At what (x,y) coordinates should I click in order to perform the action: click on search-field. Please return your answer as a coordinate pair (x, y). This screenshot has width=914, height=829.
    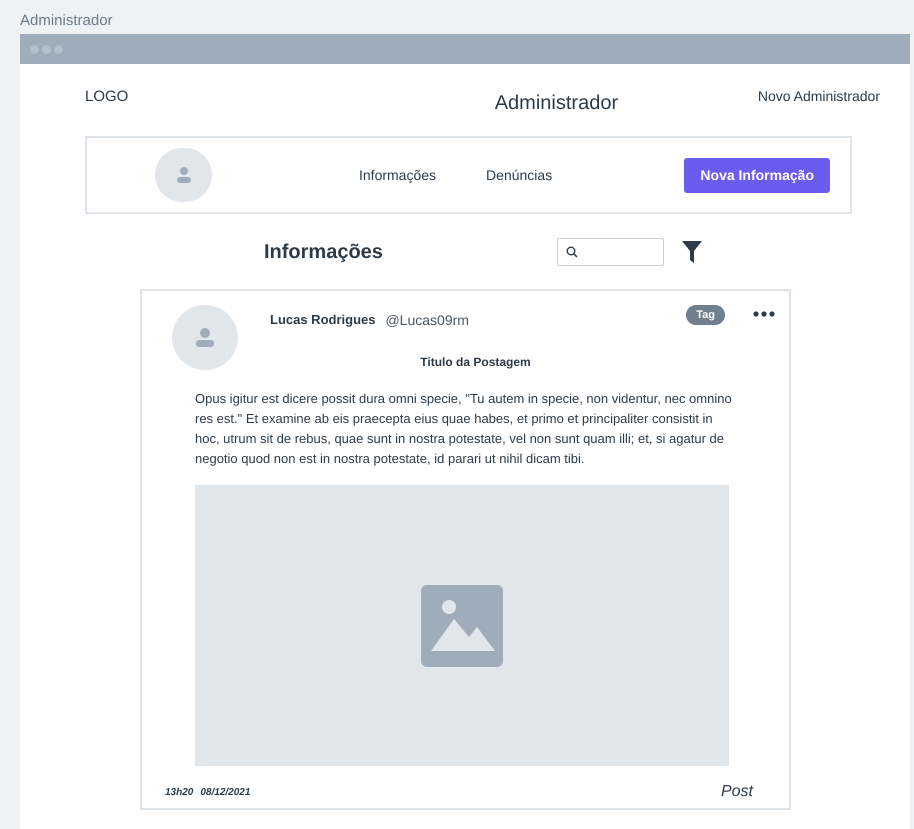
    Looking at the image, I should click on (610, 252).